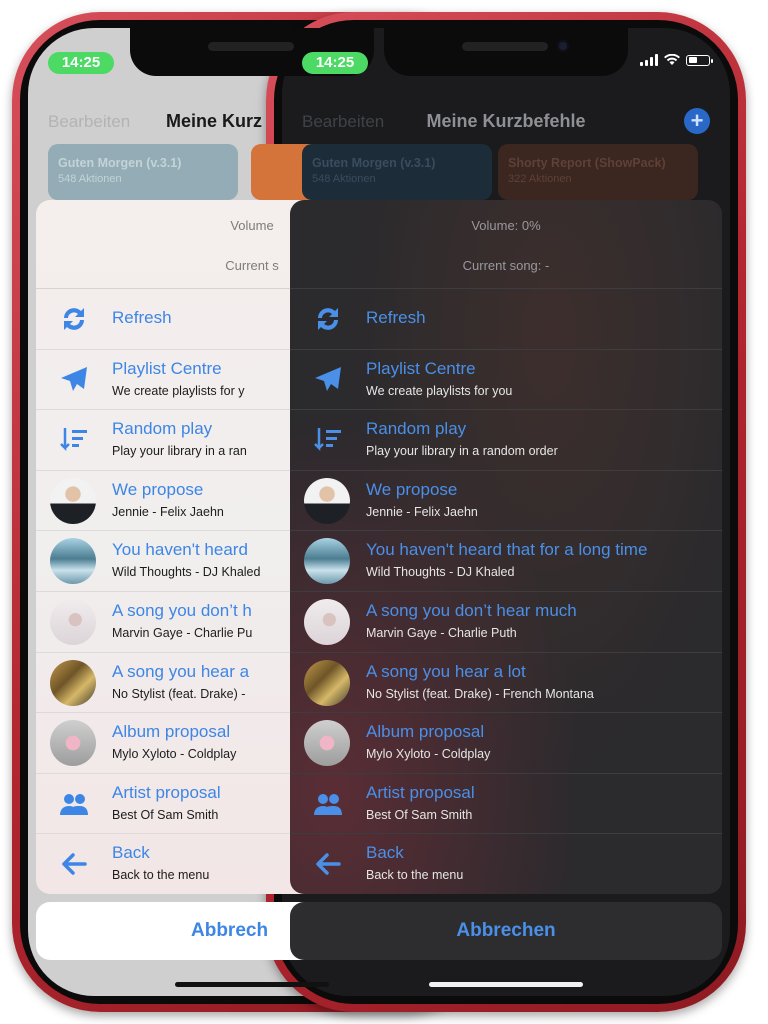  What do you see at coordinates (439, 390) in the screenshot?
I see `menu-item-subtitle: We create playlists for you` at bounding box center [439, 390].